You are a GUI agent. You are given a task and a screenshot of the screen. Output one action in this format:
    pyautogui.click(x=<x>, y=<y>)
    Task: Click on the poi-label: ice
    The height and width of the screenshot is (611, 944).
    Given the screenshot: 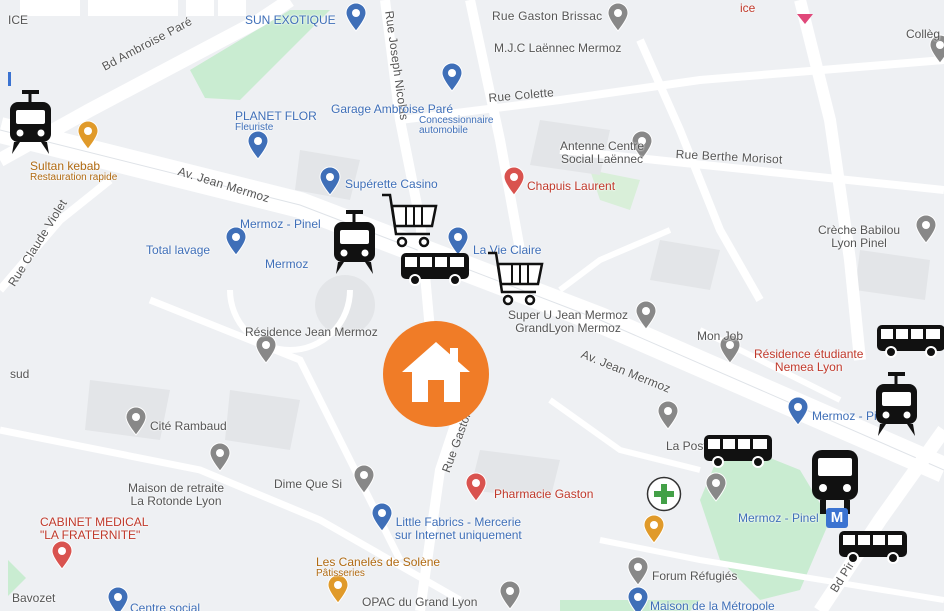 What is the action you would take?
    pyautogui.click(x=748, y=8)
    